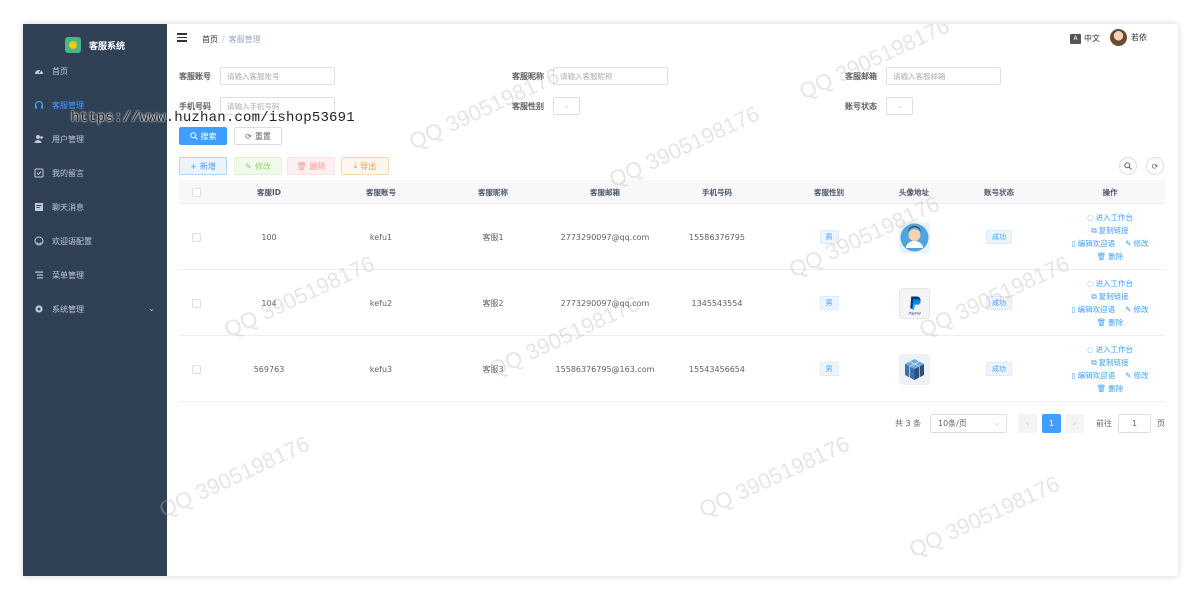 Image resolution: width=1200 pixels, height=600 pixels. Describe the element at coordinates (1090, 349) in the screenshot. I see `chat-bubble-icon: ◌` at that location.